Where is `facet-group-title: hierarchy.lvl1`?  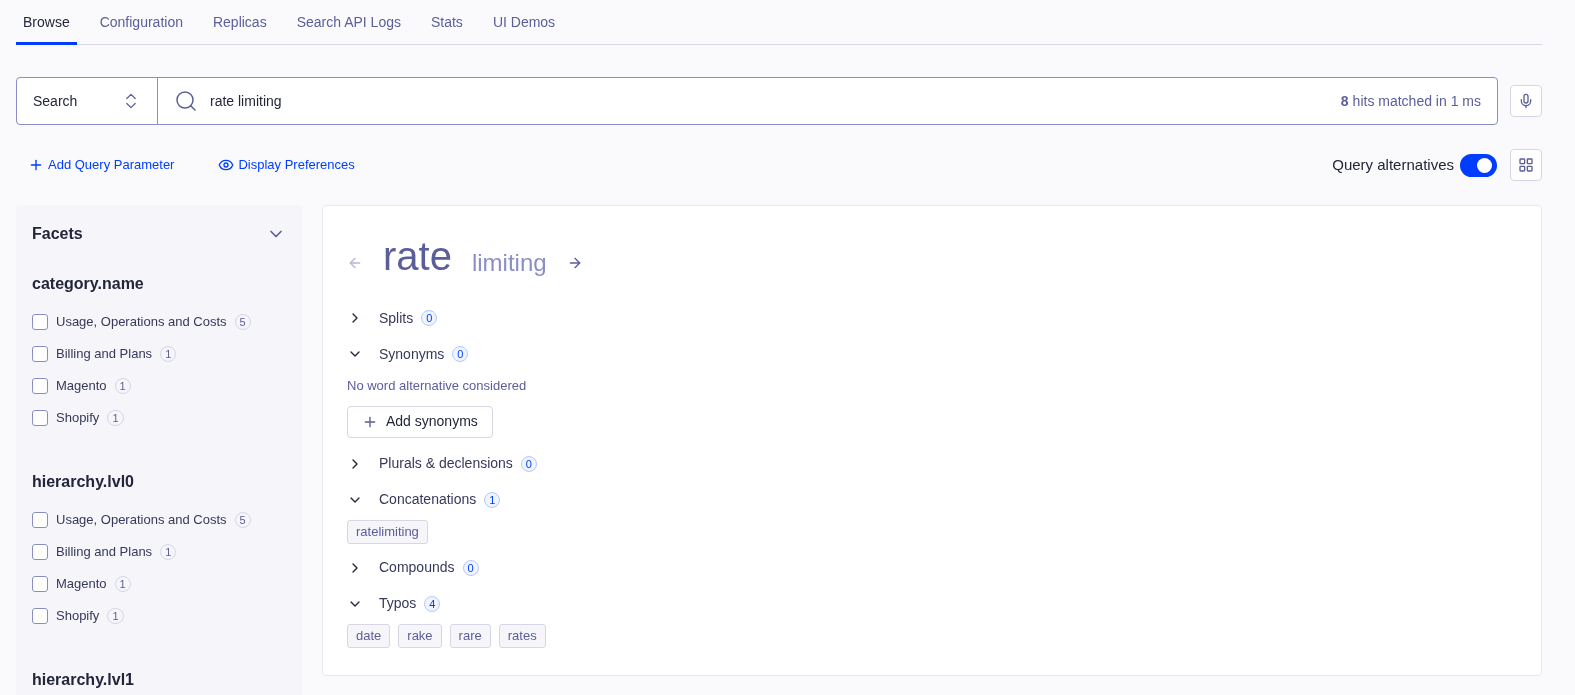
facet-group-title: hierarchy.lvl1 is located at coordinates (83, 680).